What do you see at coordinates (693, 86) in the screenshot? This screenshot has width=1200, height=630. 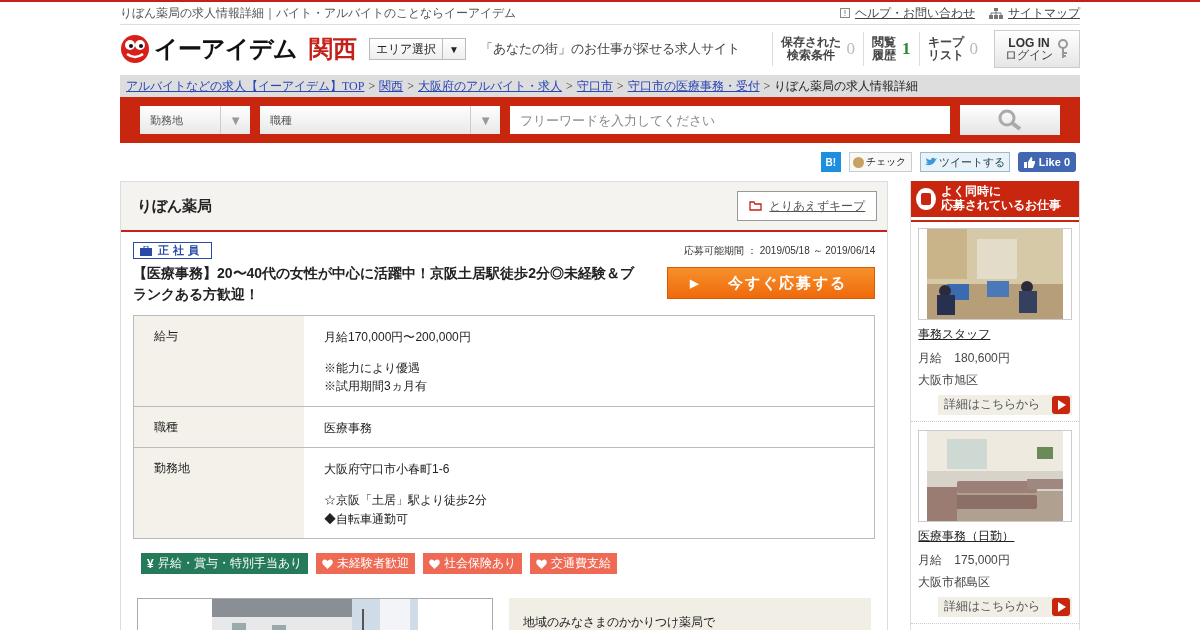 I see `breadcrumb-link: 守口市の医療事務・受付` at bounding box center [693, 86].